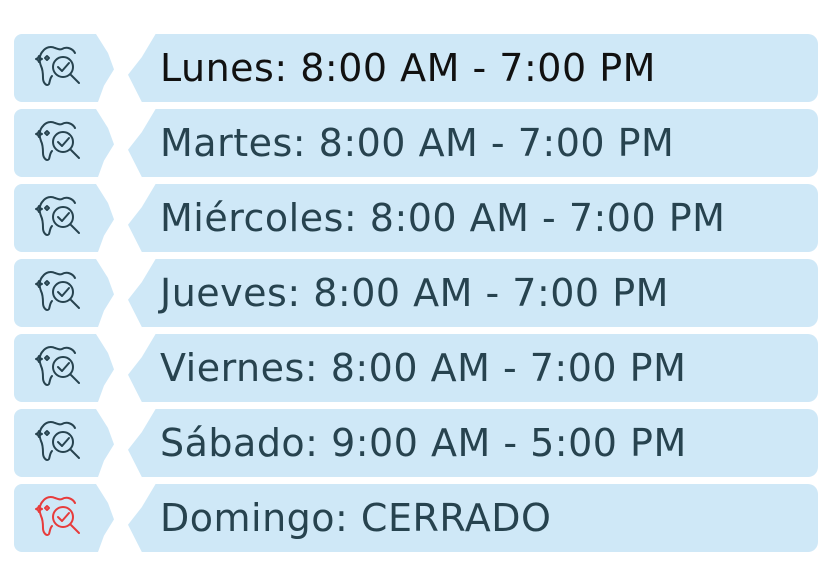  What do you see at coordinates (423, 368) in the screenshot?
I see `day-hours-text: Viernes: 8:00 AM - 7:00 PM` at bounding box center [423, 368].